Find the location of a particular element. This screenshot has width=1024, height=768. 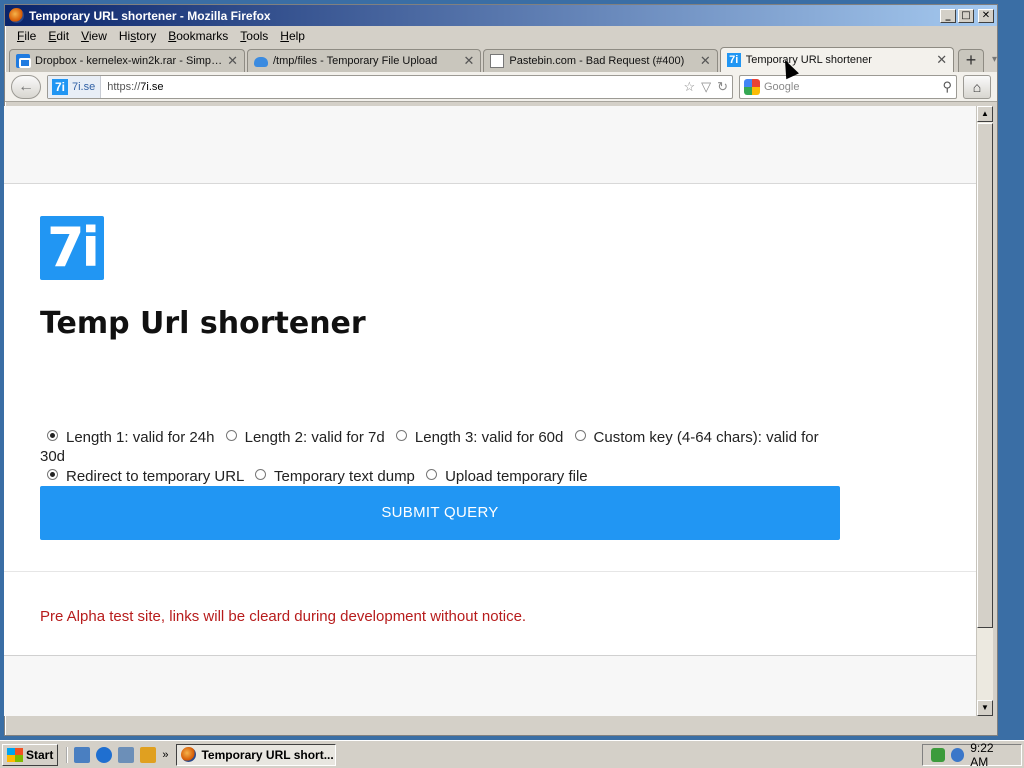

length-1-option: Length 1: valid for 24h is located at coordinates (127, 437).